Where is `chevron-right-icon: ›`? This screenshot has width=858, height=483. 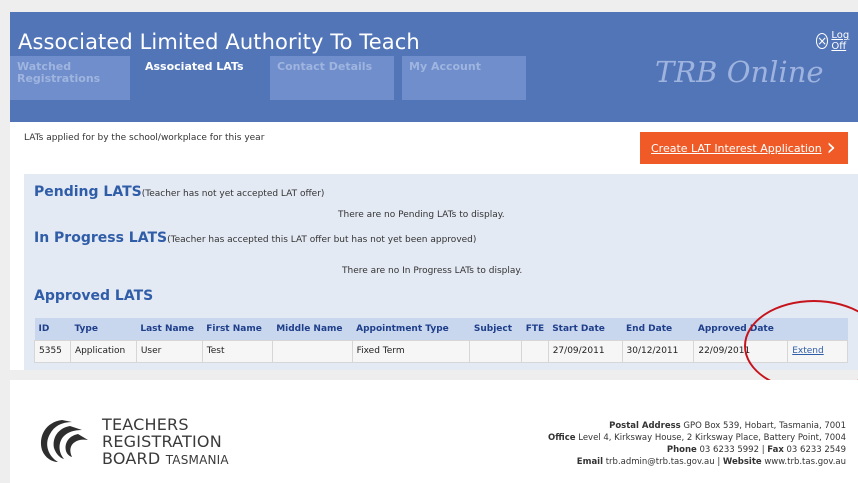 chevron-right-icon: › is located at coordinates (831, 147).